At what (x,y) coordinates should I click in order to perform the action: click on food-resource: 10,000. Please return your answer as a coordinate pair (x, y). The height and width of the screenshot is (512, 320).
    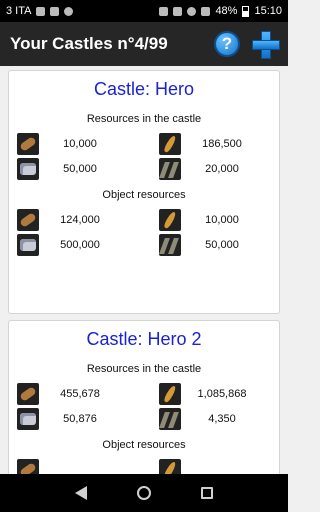
    Looking at the image, I should click on (211, 219).